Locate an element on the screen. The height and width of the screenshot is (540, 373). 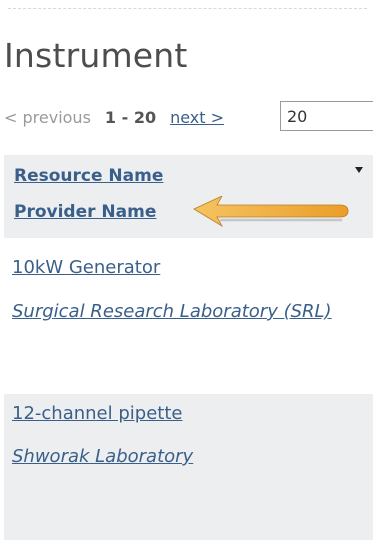
top-divider is located at coordinates (187, 8).